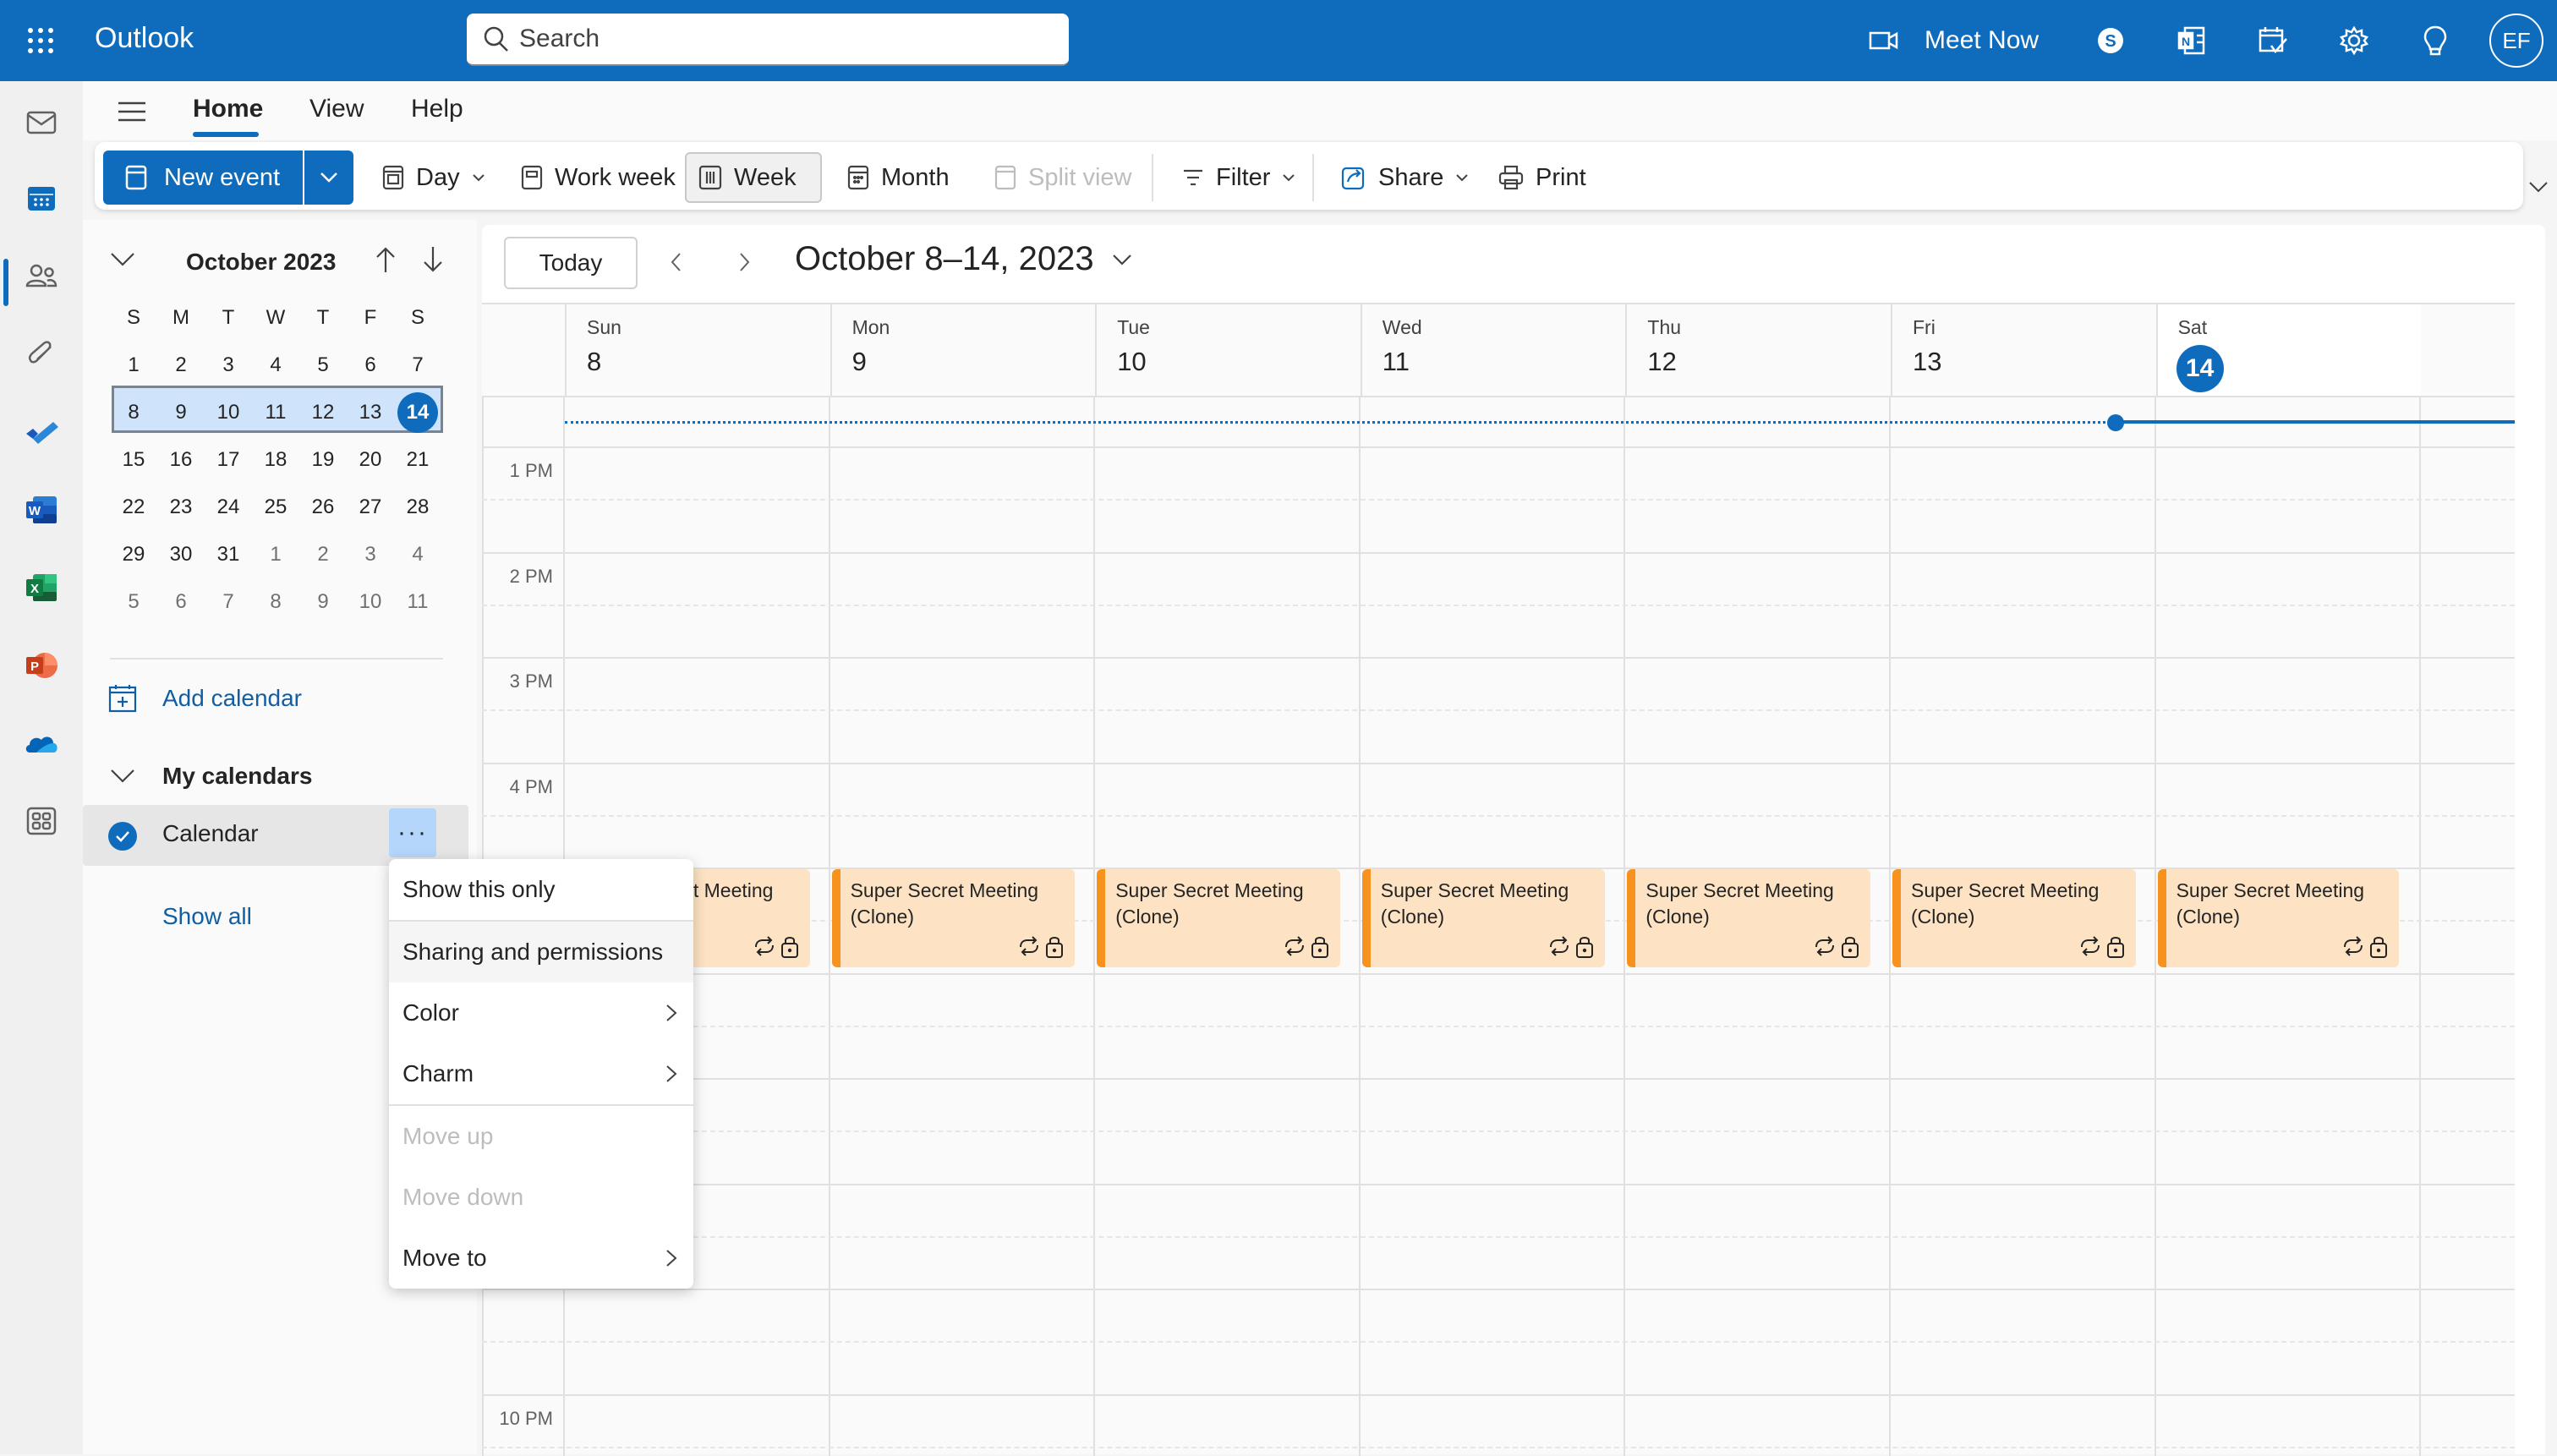  I want to click on rail-mail, so click(41, 123).